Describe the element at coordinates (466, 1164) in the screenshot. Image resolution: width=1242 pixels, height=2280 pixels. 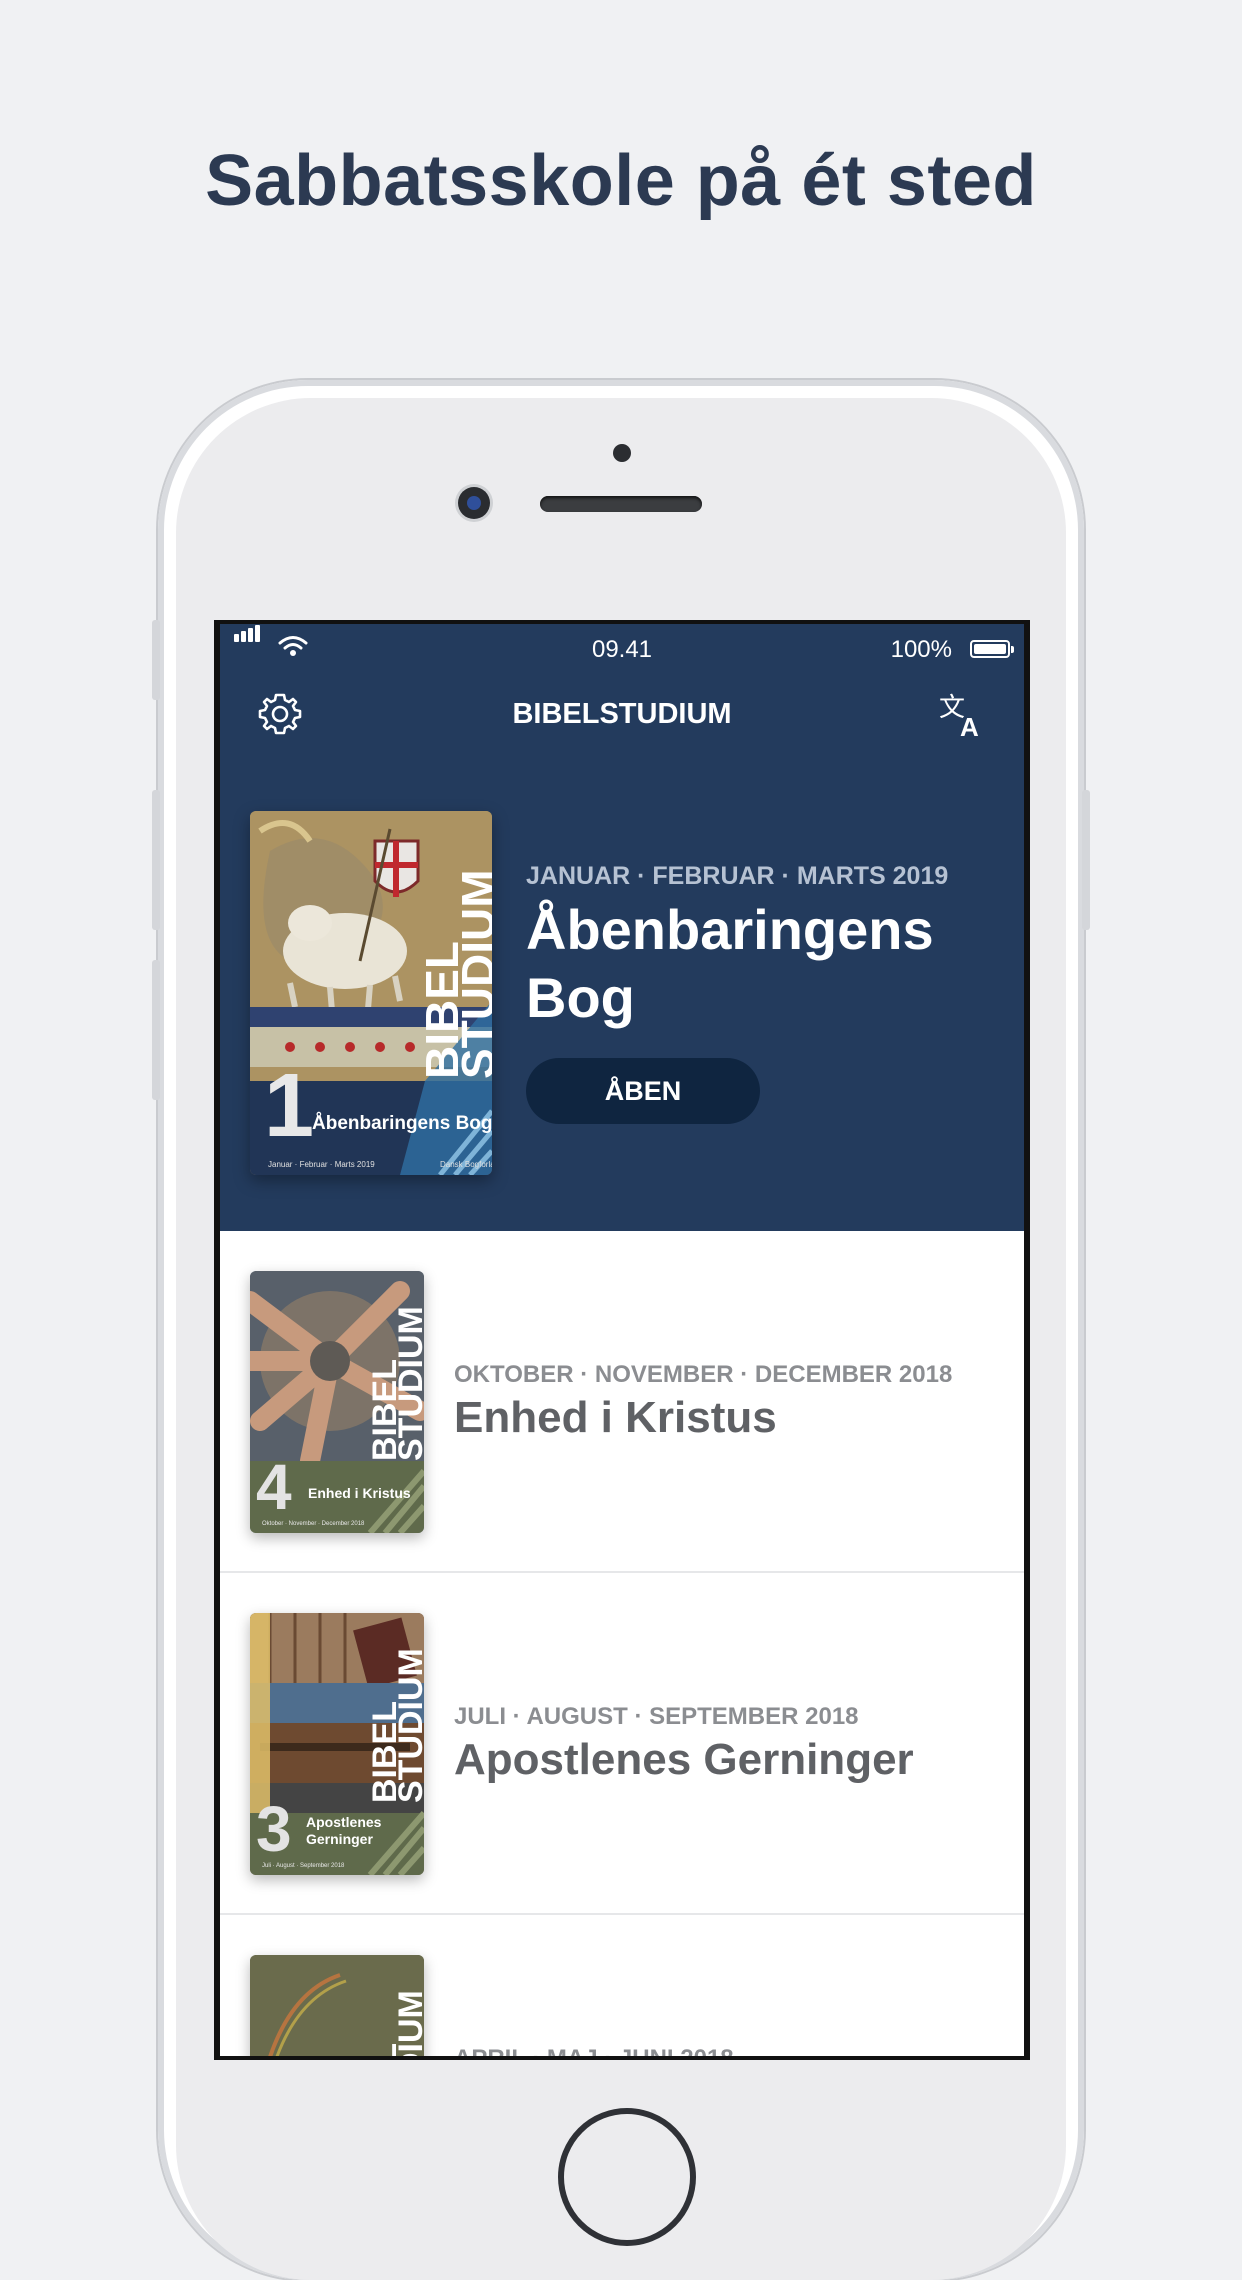
I see `cover-publisher: Dansk Bogforlag` at that location.